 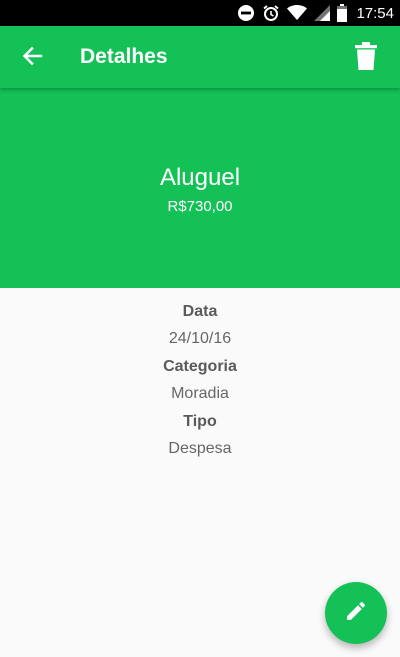 I want to click on trash-icon, so click(x=366, y=58).